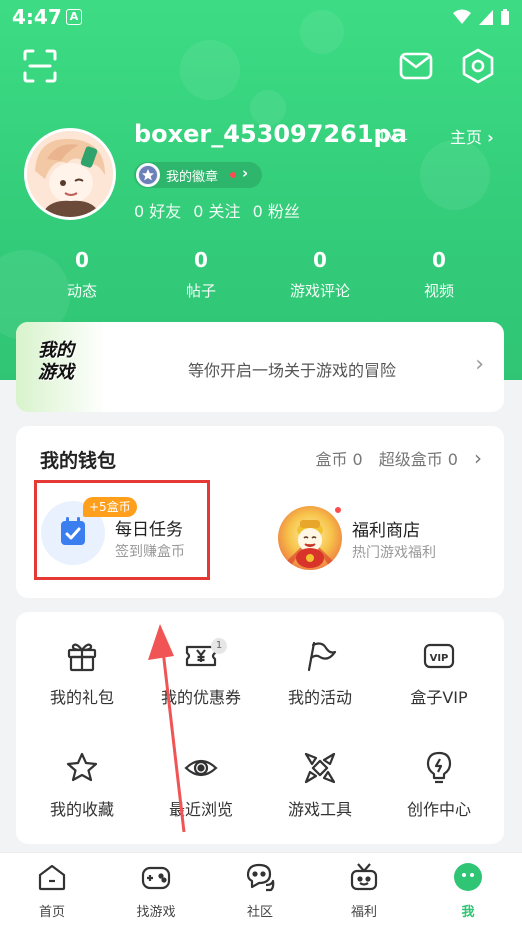 This screenshot has height=928, width=522. Describe the element at coordinates (219, 646) in the screenshot. I see `coupon-count-badge: 1` at that location.